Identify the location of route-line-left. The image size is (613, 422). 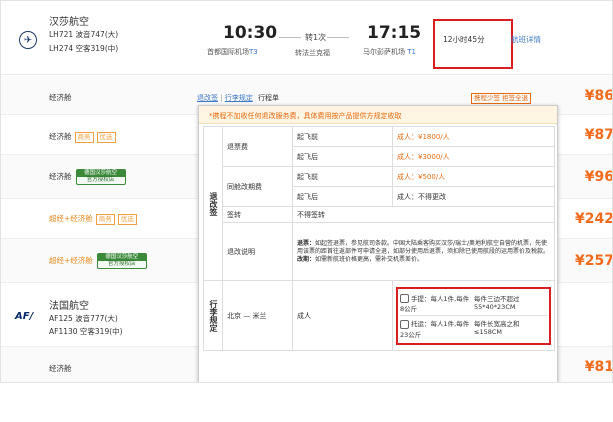
(290, 37).